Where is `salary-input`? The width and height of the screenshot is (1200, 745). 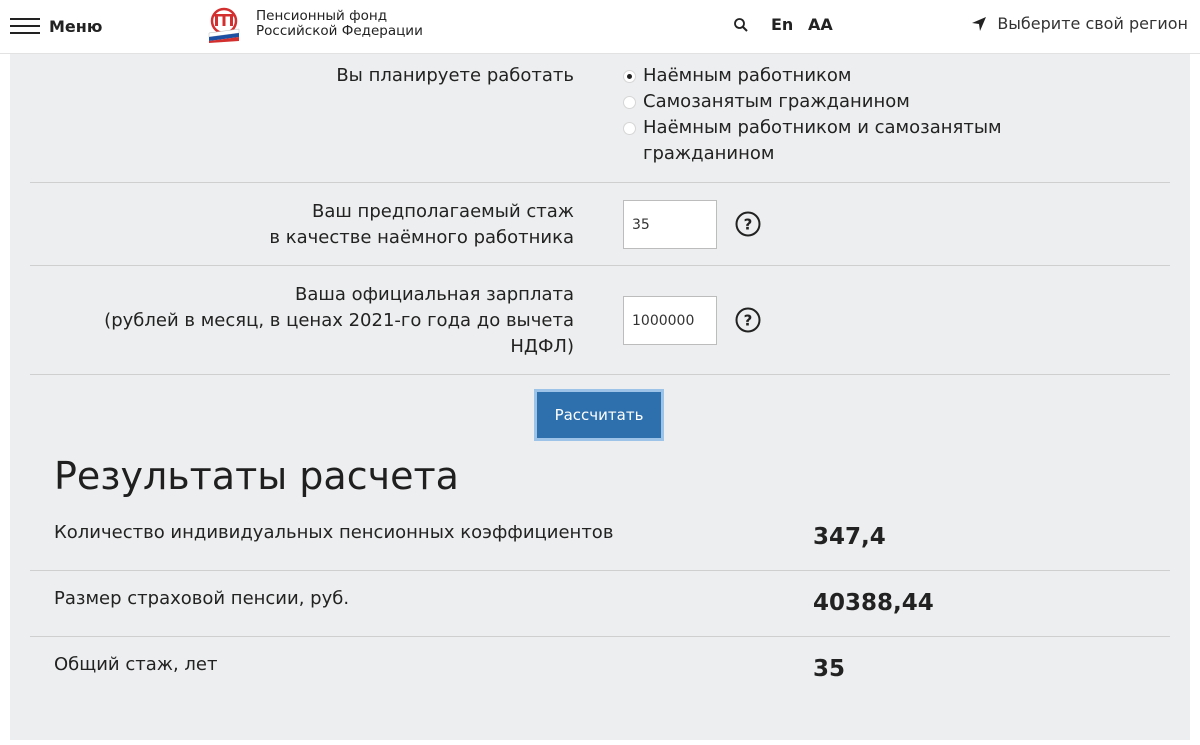
salary-input is located at coordinates (670, 320).